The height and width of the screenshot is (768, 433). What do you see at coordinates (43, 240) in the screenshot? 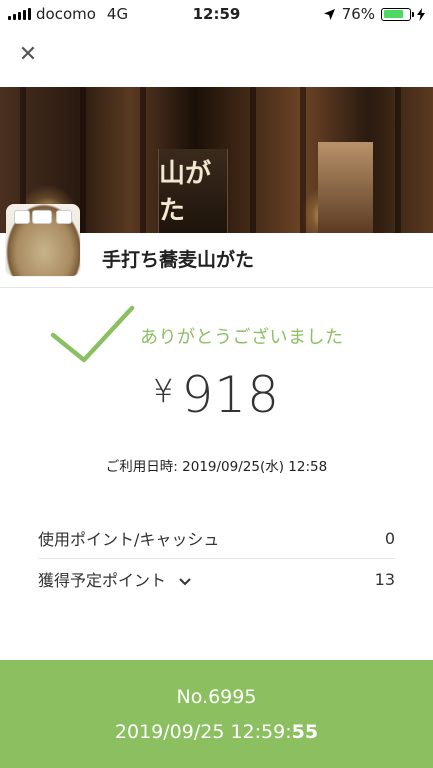
I see `store-thumbnail` at bounding box center [43, 240].